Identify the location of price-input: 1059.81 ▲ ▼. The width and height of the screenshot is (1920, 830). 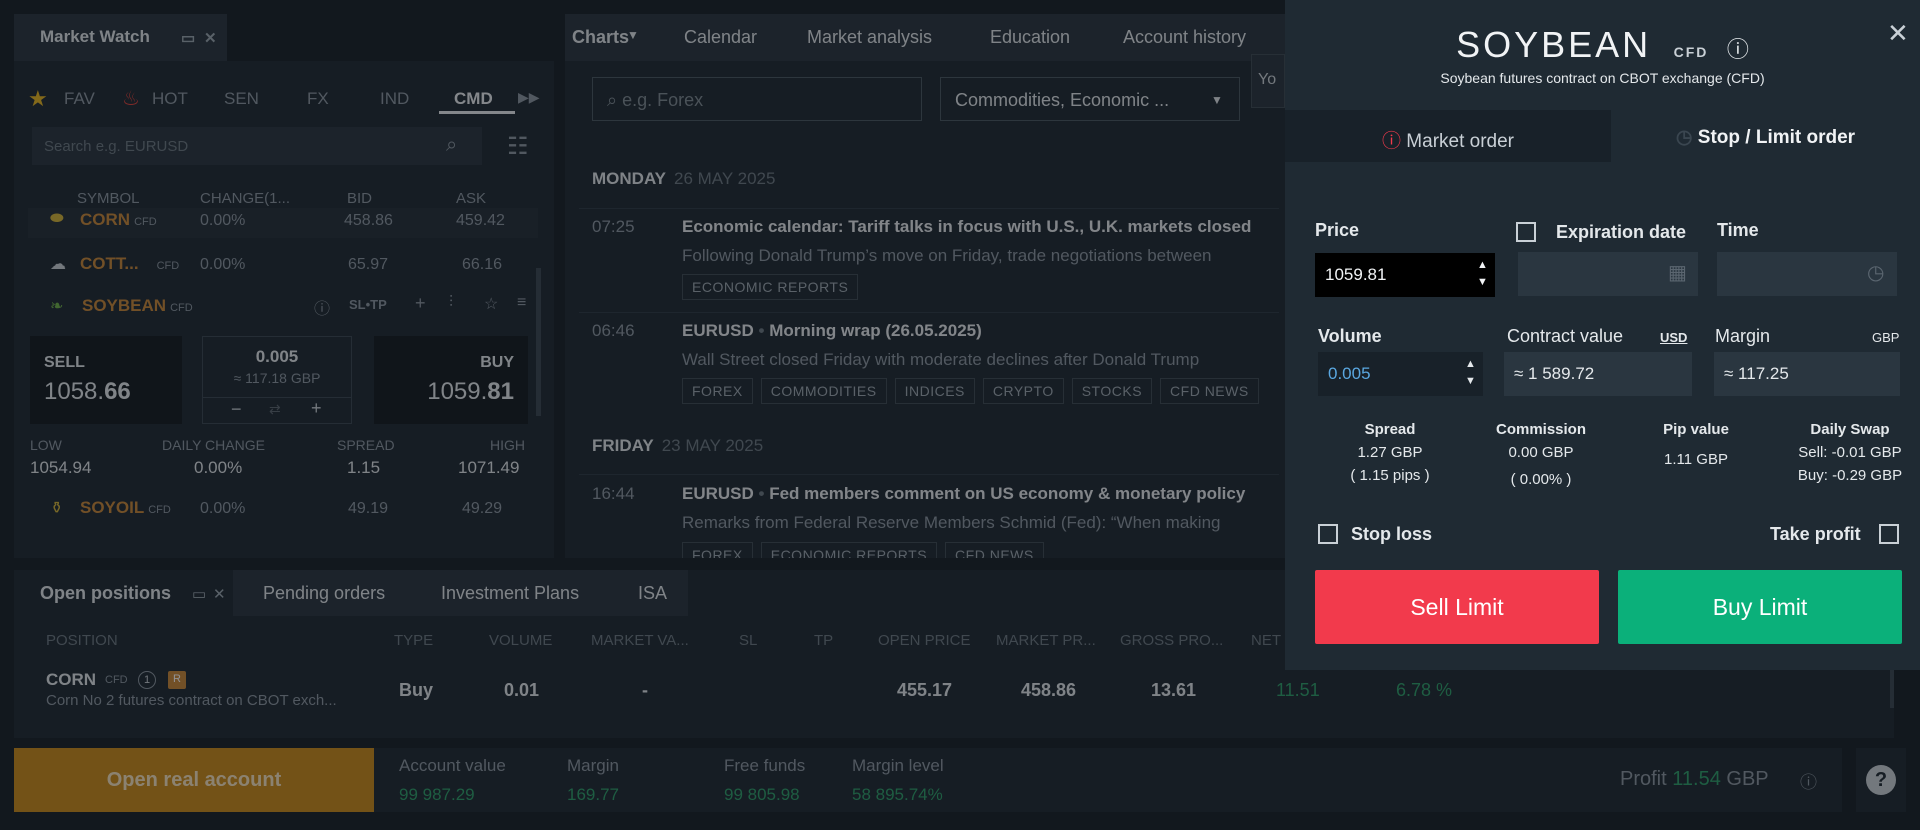
(1405, 275).